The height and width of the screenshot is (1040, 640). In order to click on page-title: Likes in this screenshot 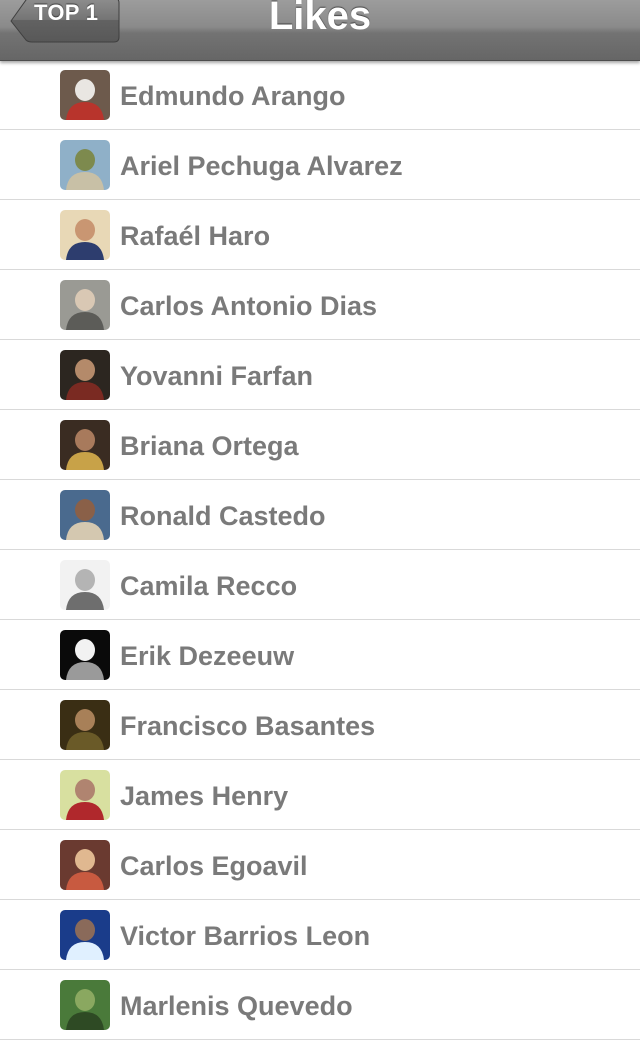, I will do `click(320, 19)`.